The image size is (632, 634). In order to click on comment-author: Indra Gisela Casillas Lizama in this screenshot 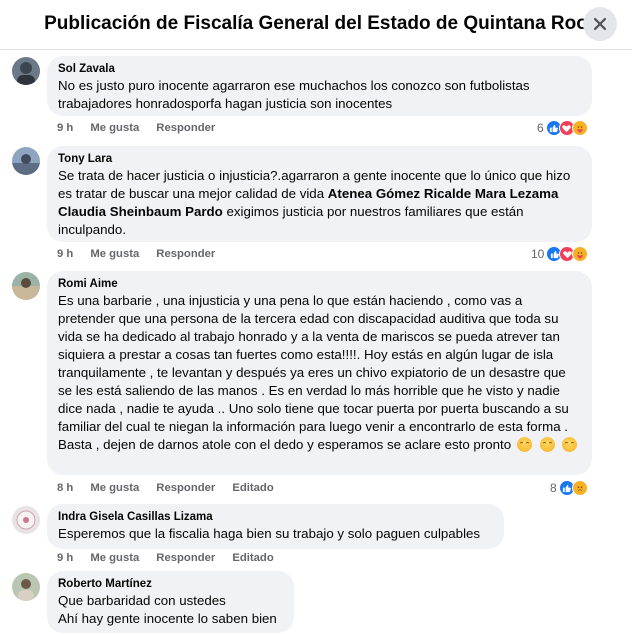, I will do `click(275, 517)`.